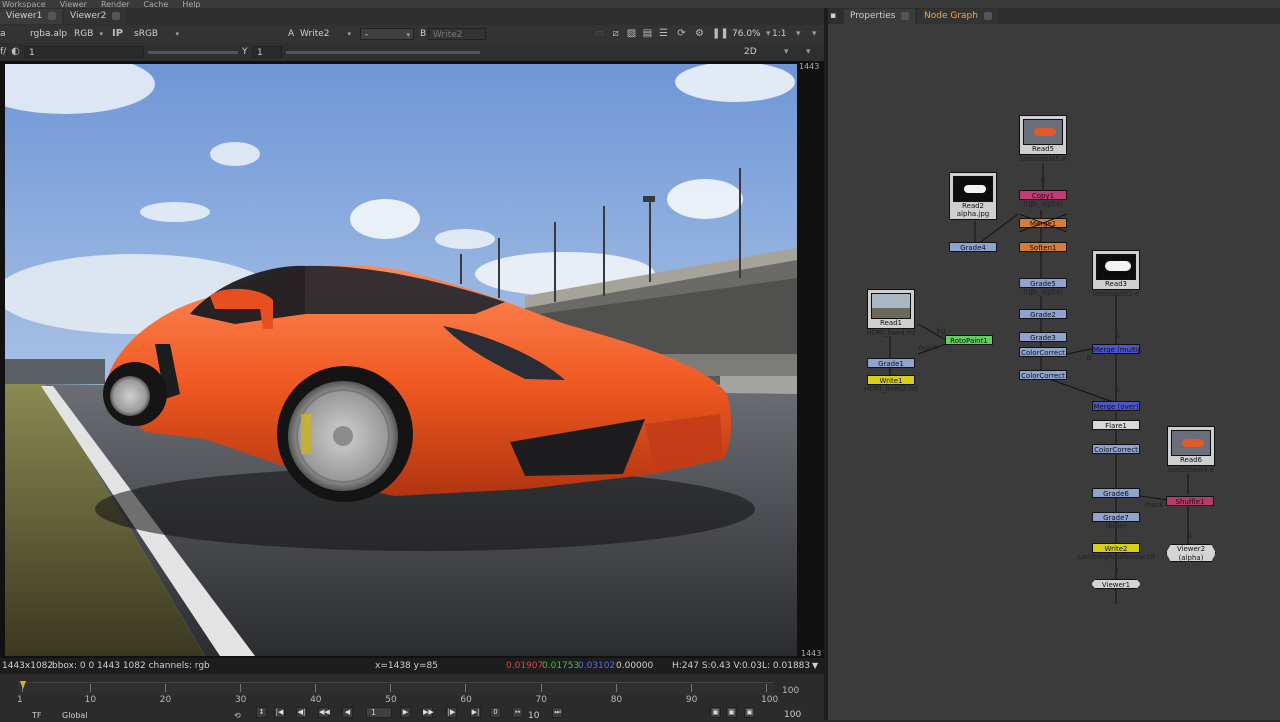  What do you see at coordinates (279, 712) in the screenshot?
I see `first-frame-icon: |◀` at bounding box center [279, 712].